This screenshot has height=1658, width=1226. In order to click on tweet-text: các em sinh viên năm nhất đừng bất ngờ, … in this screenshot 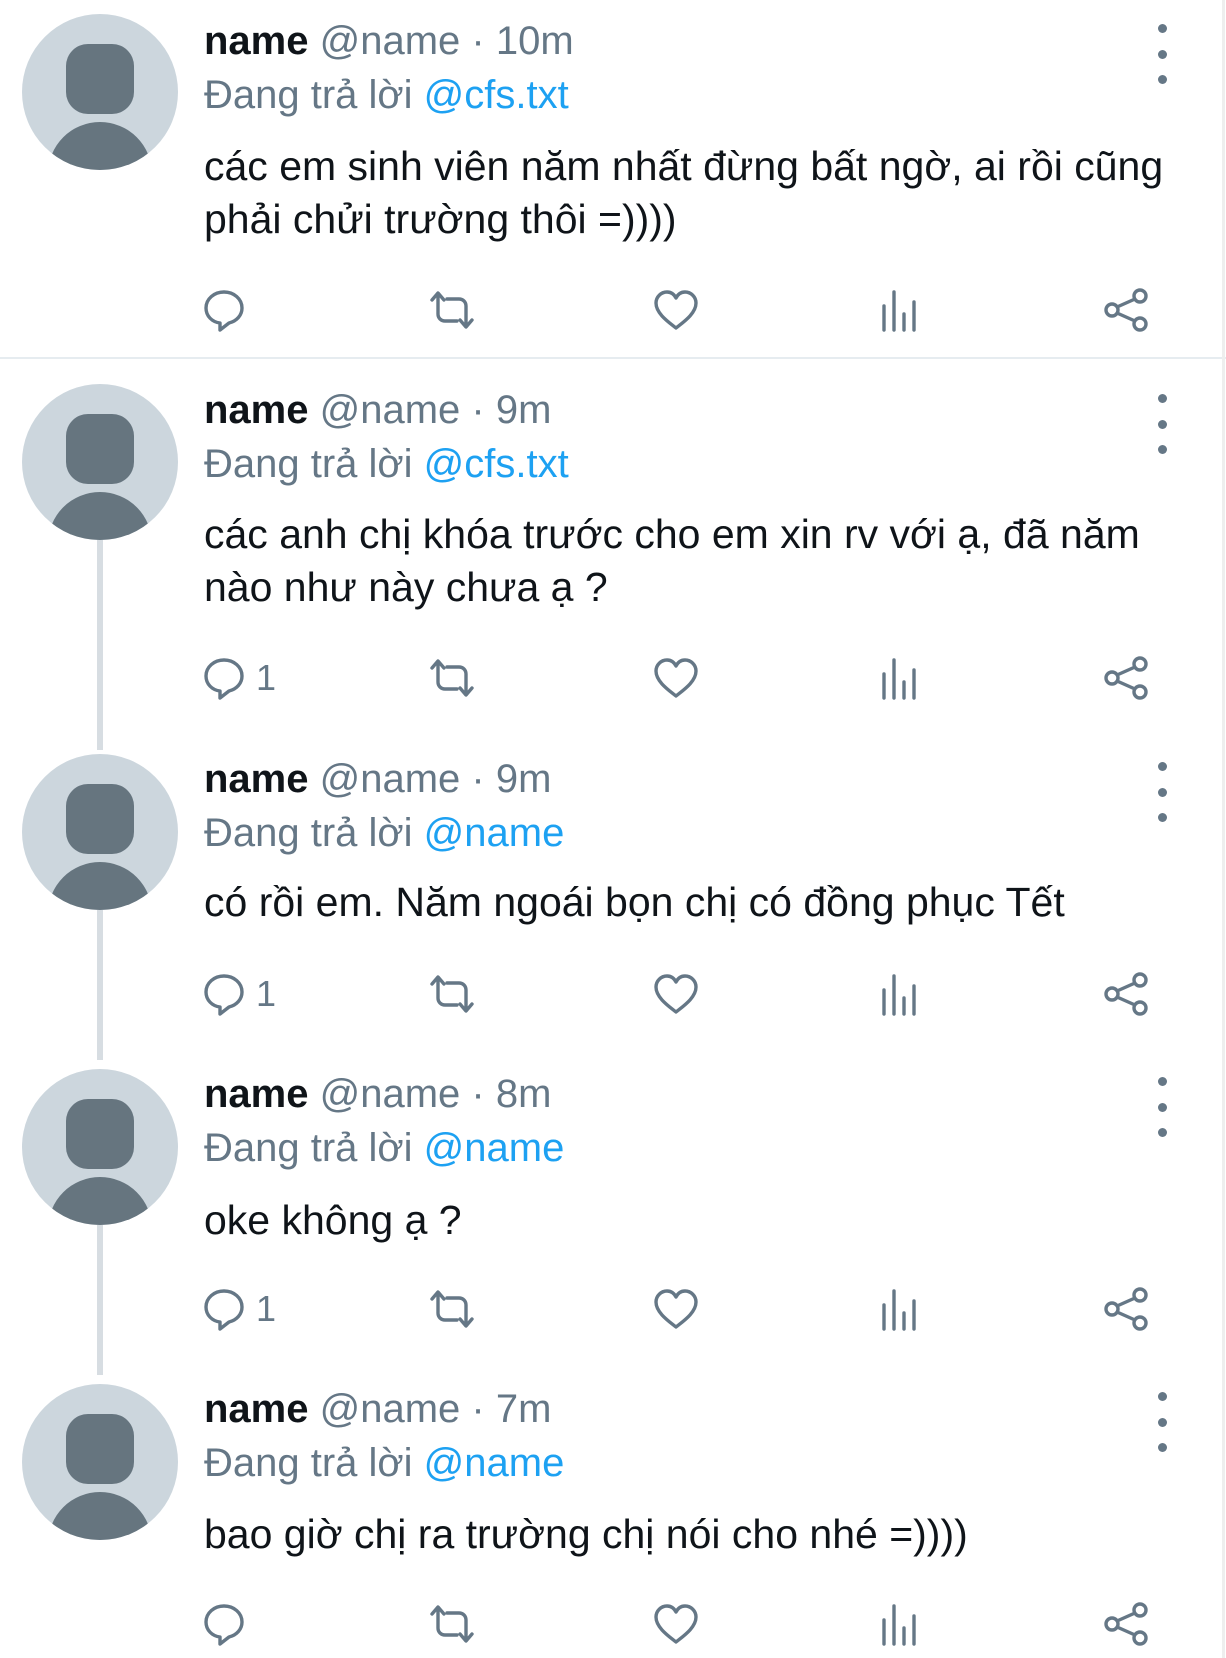, I will do `click(684, 192)`.